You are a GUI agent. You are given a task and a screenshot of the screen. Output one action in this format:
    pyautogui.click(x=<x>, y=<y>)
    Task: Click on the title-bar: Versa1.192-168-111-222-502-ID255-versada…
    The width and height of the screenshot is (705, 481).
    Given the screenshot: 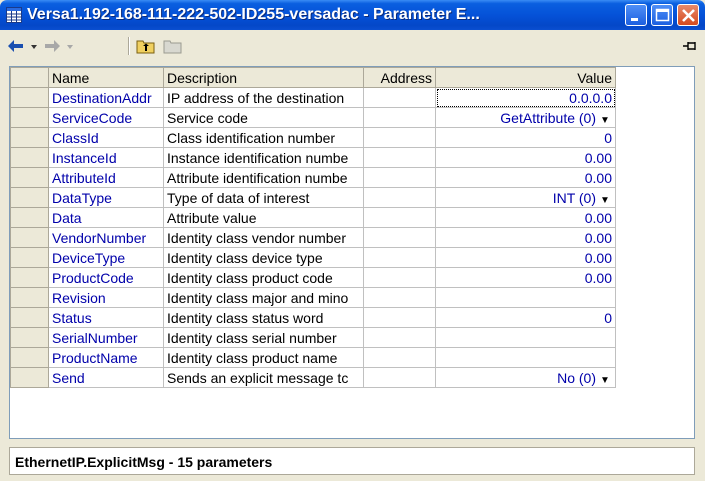 What is the action you would take?
    pyautogui.click(x=352, y=15)
    